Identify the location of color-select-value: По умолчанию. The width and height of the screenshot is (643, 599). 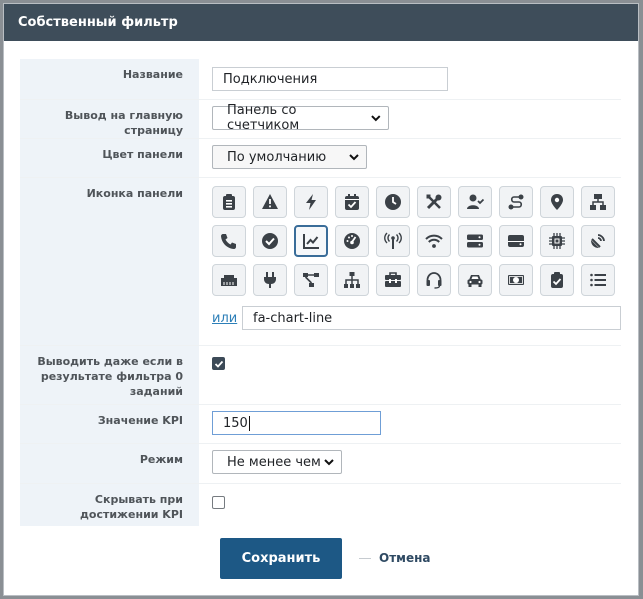
(277, 157).